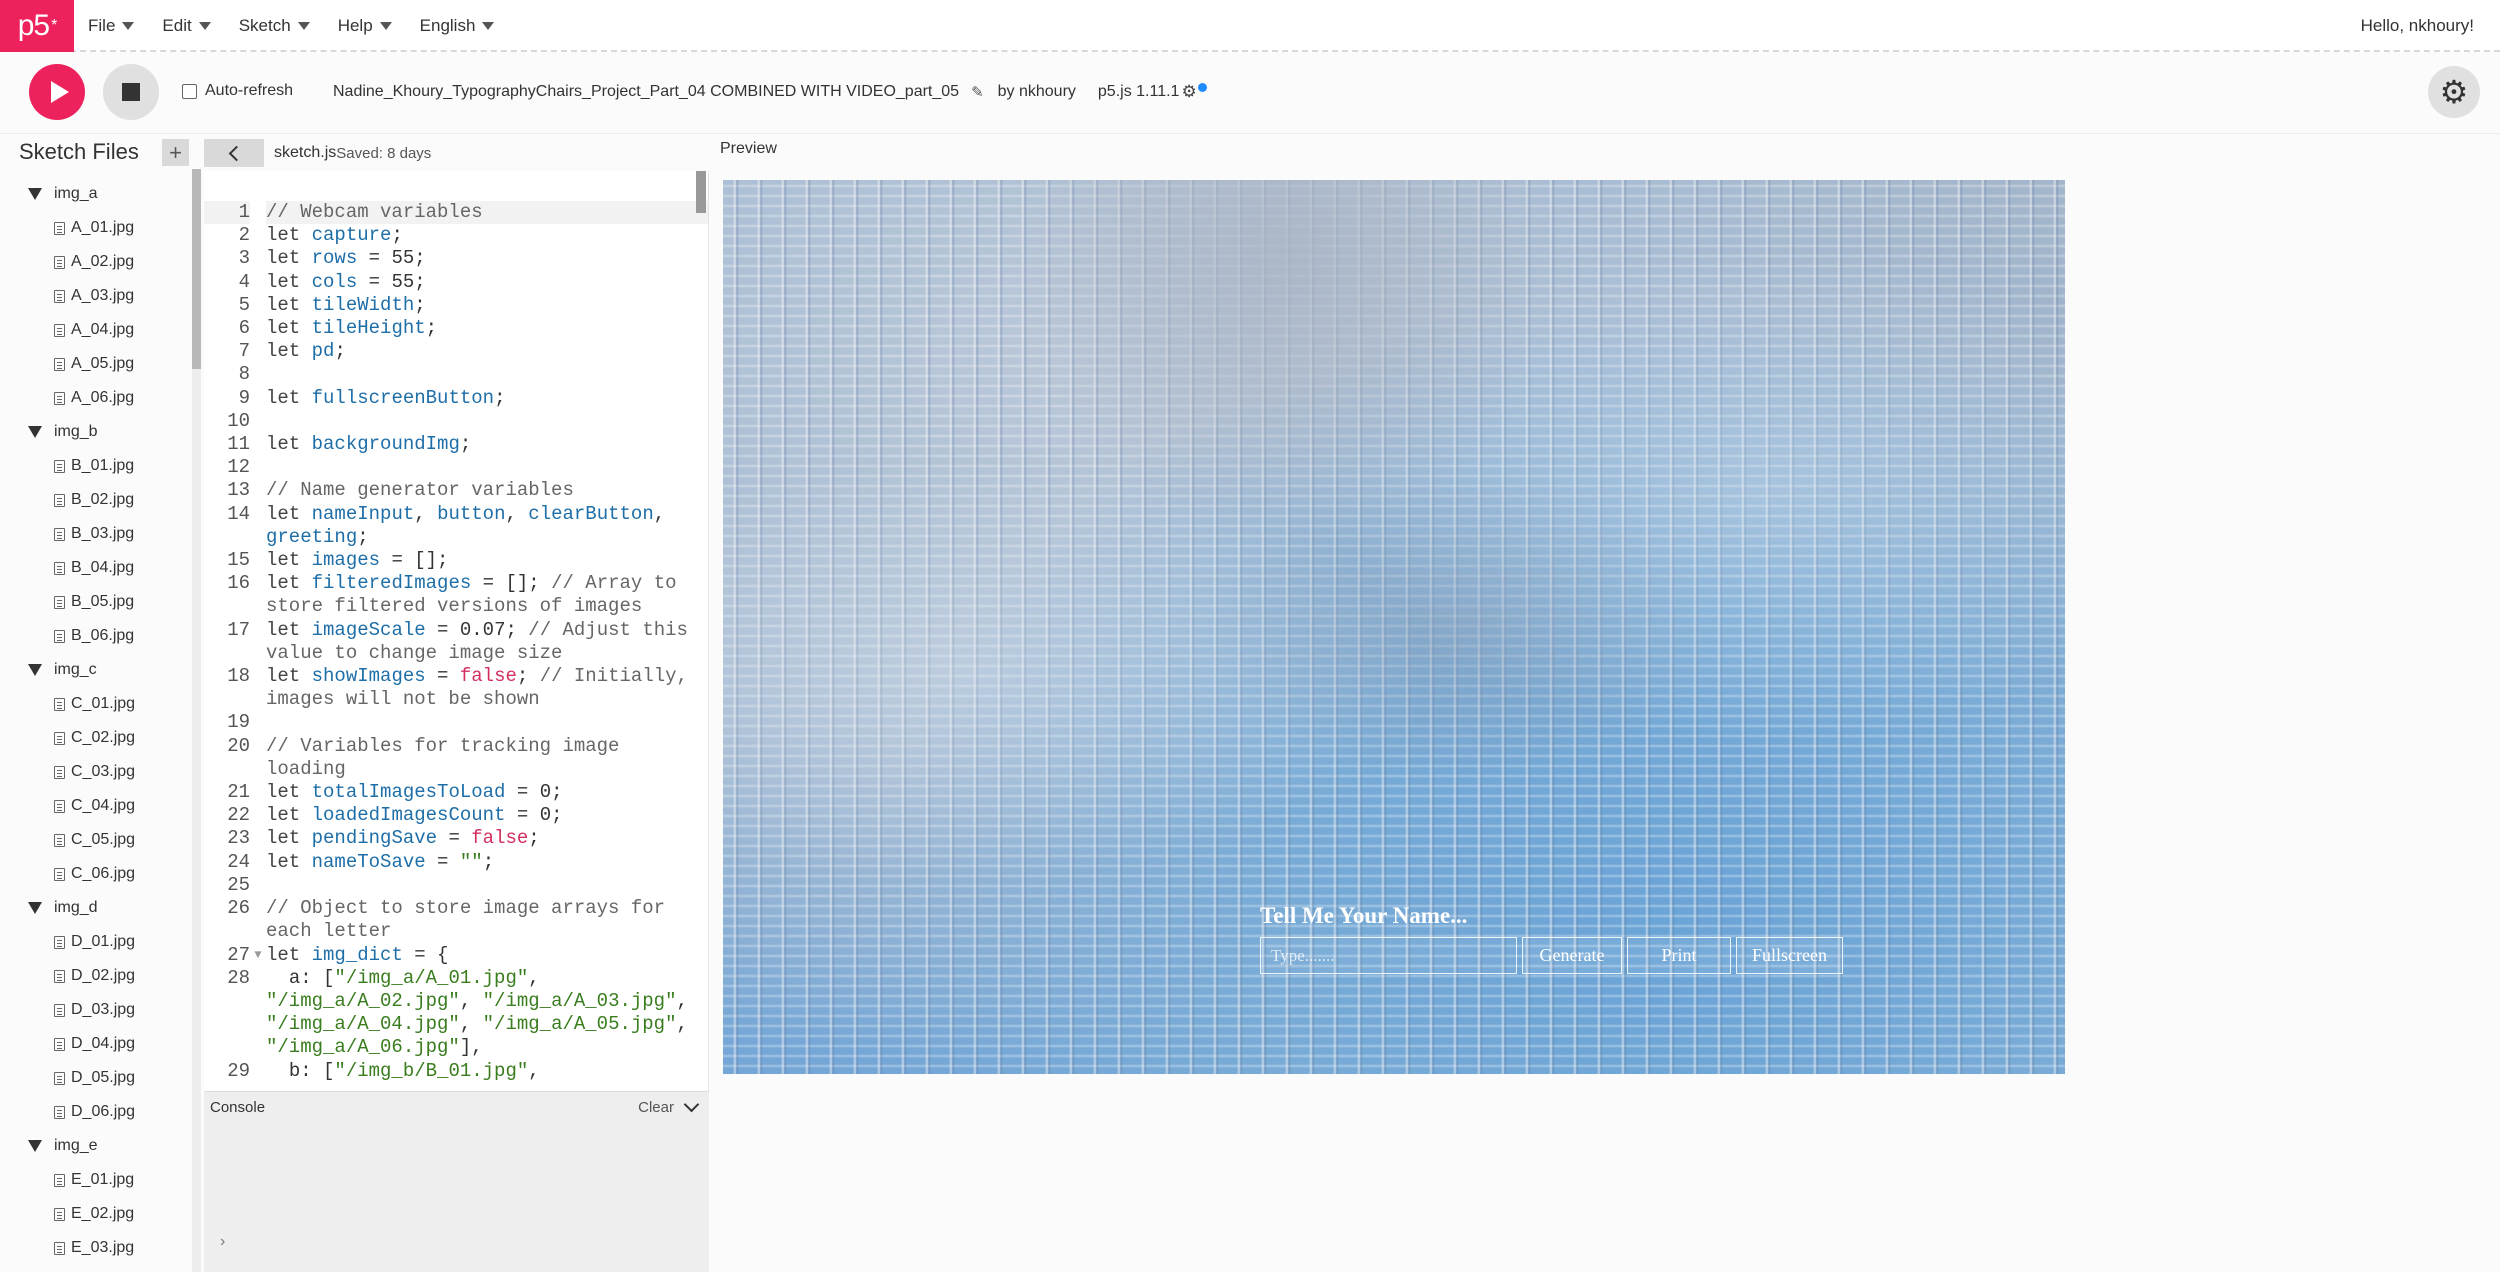 This screenshot has height=1272, width=2500. Describe the element at coordinates (457, 26) in the screenshot. I see `menu-language: English` at that location.